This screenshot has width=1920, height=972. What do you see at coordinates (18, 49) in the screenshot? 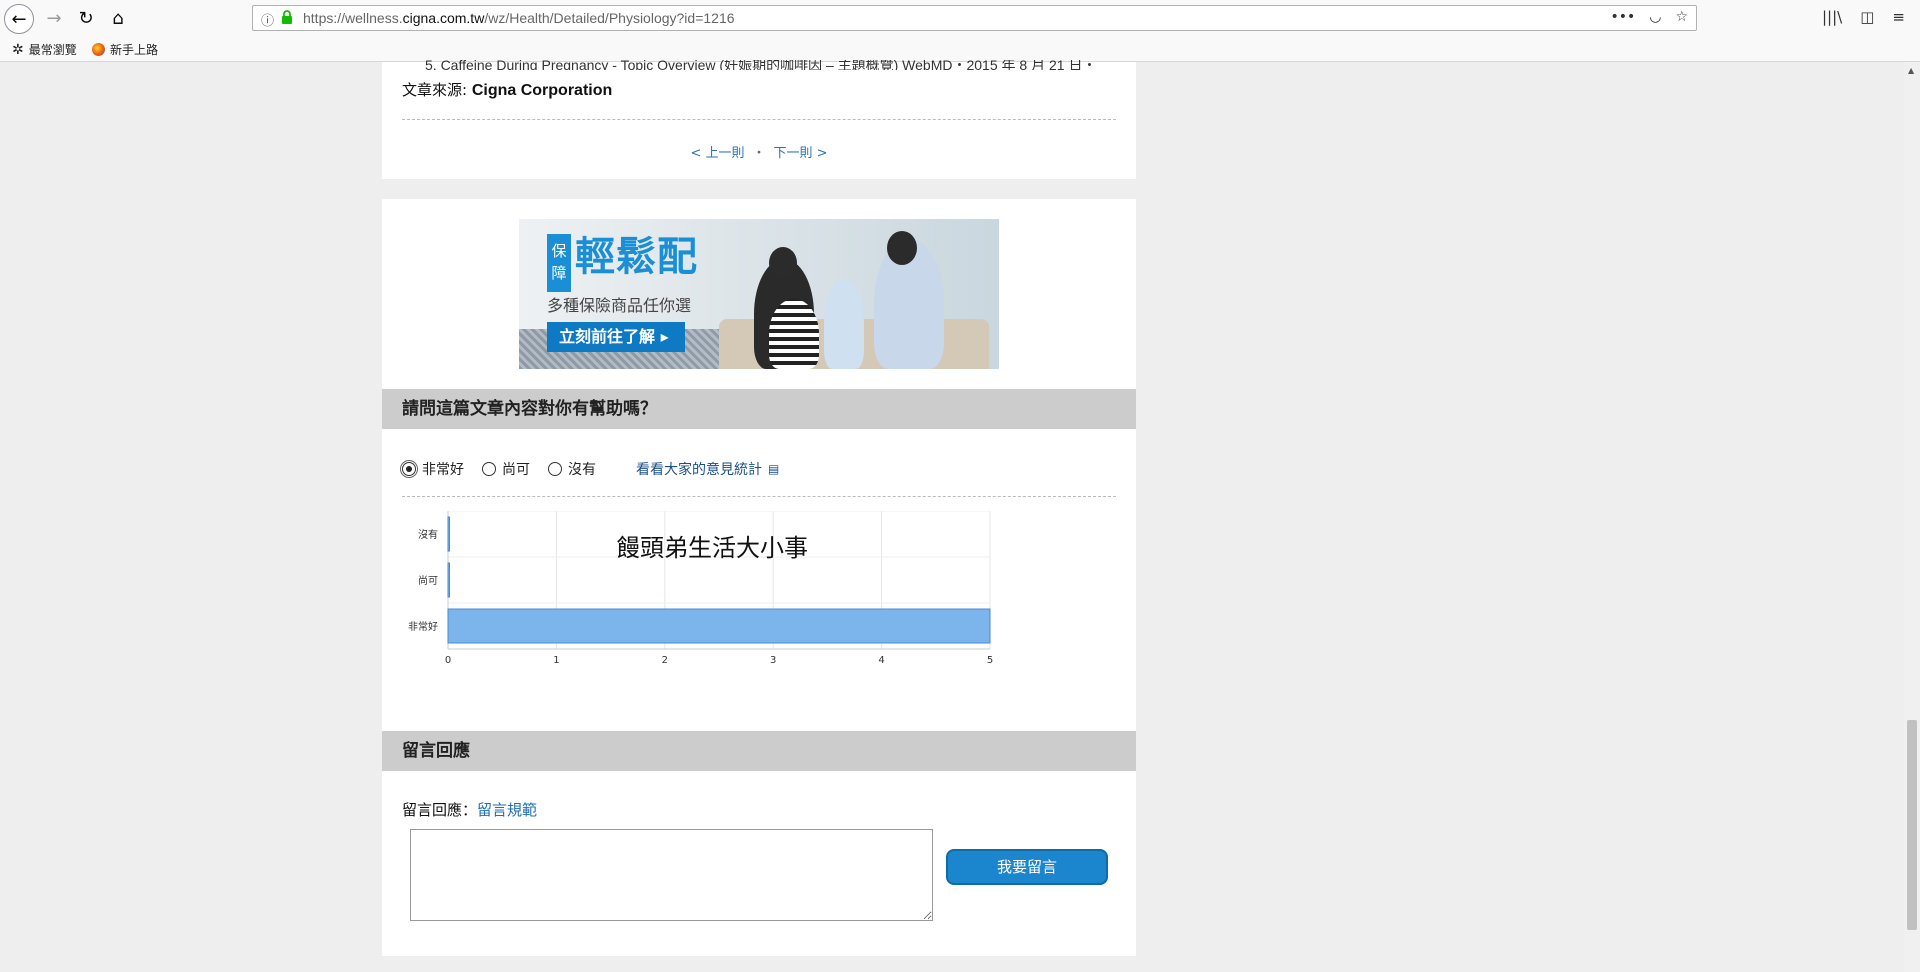
I see `gear-icon: ✲` at bounding box center [18, 49].